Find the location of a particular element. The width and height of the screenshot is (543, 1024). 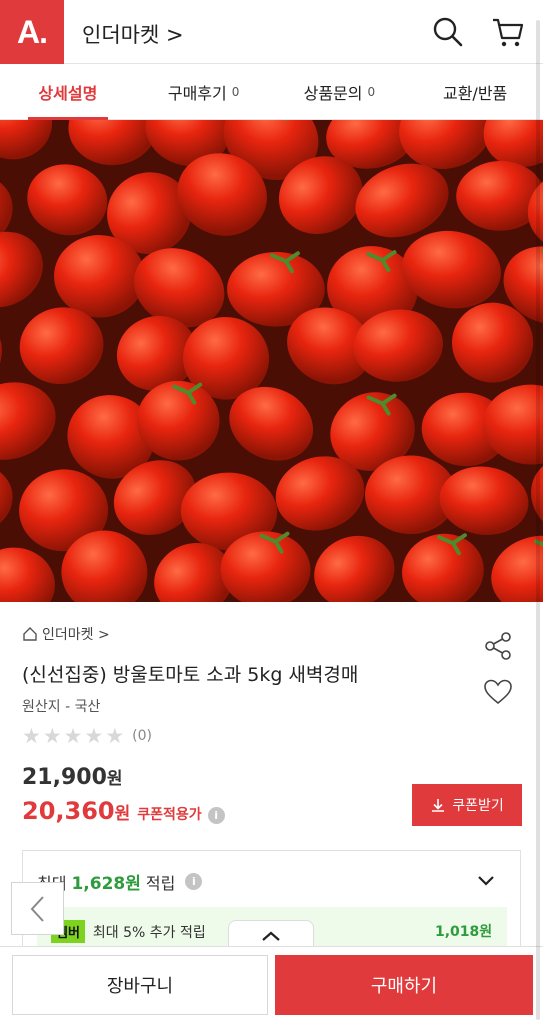

member-bonus-amount: 1,018원 is located at coordinates (464, 932).